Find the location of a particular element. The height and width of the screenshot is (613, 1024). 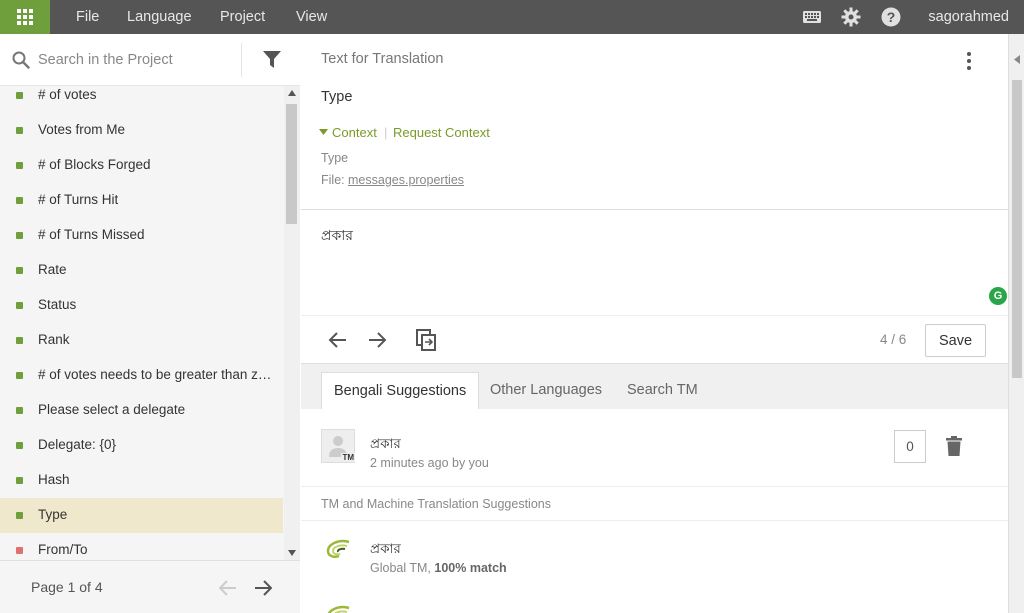

top-bar: File Language Project View ? sagorahmed is located at coordinates (512, 17).